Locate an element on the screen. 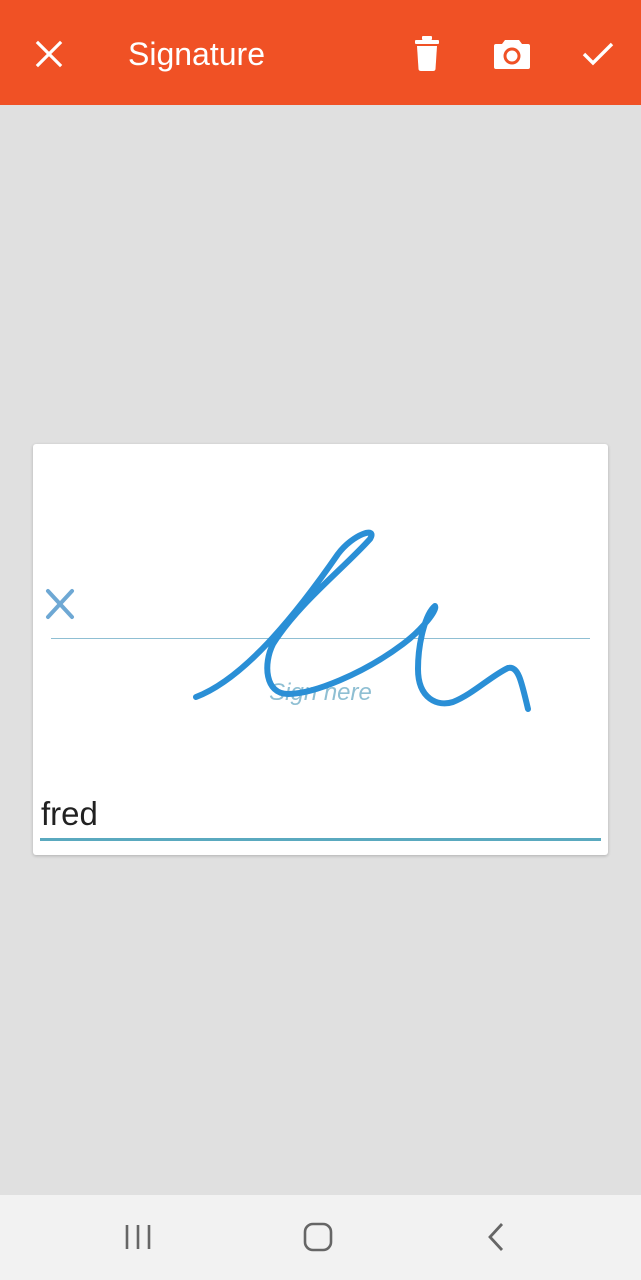 The height and width of the screenshot is (1280, 641). back-icon is located at coordinates (496, 1237).